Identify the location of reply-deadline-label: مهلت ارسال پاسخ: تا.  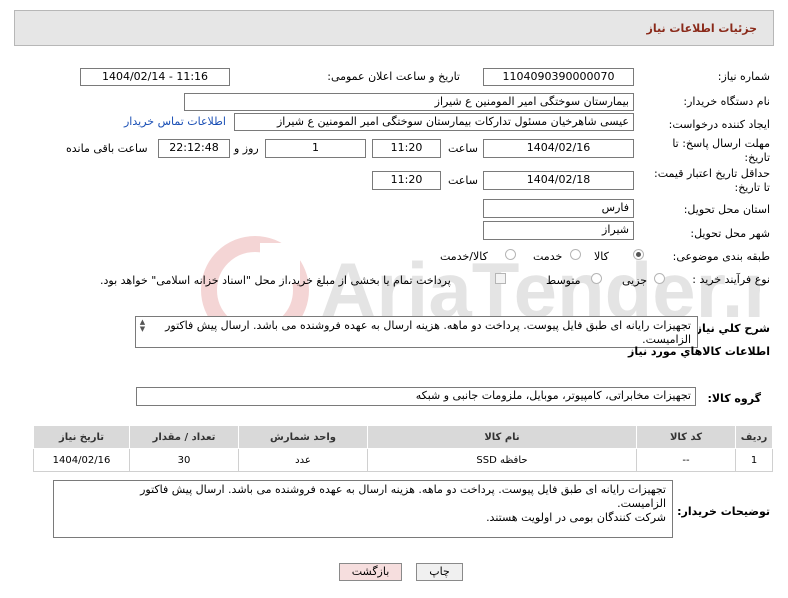
(721, 143).